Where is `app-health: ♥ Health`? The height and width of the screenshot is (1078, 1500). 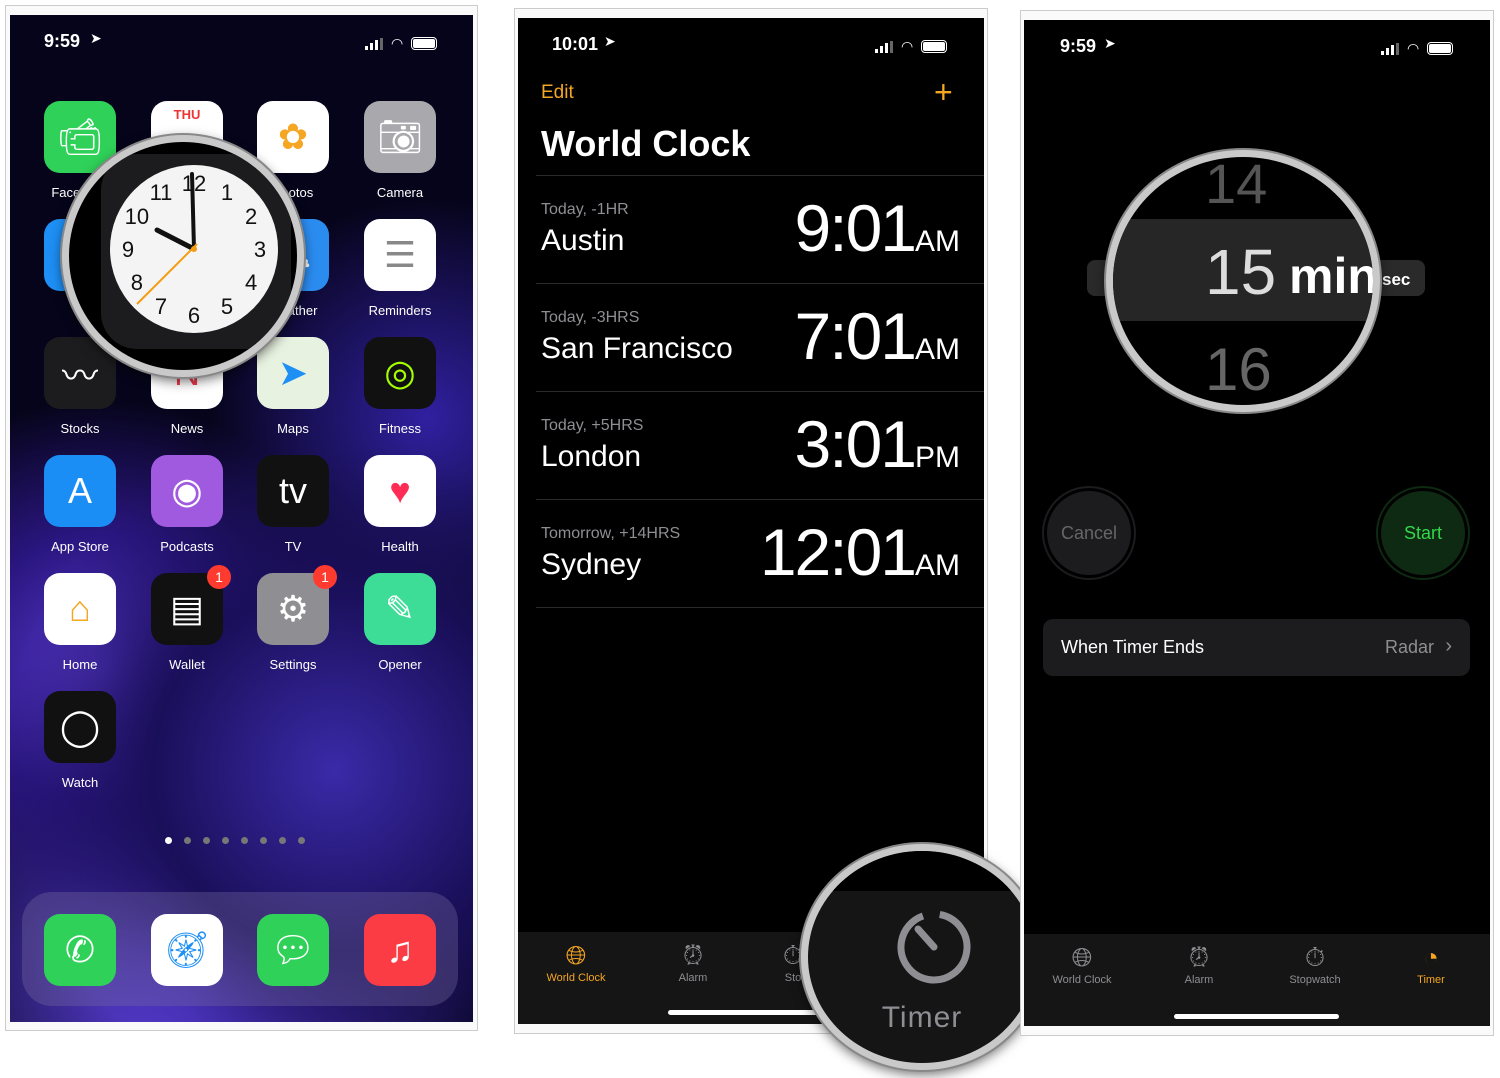
app-health: ♥ Health is located at coordinates (400, 504).